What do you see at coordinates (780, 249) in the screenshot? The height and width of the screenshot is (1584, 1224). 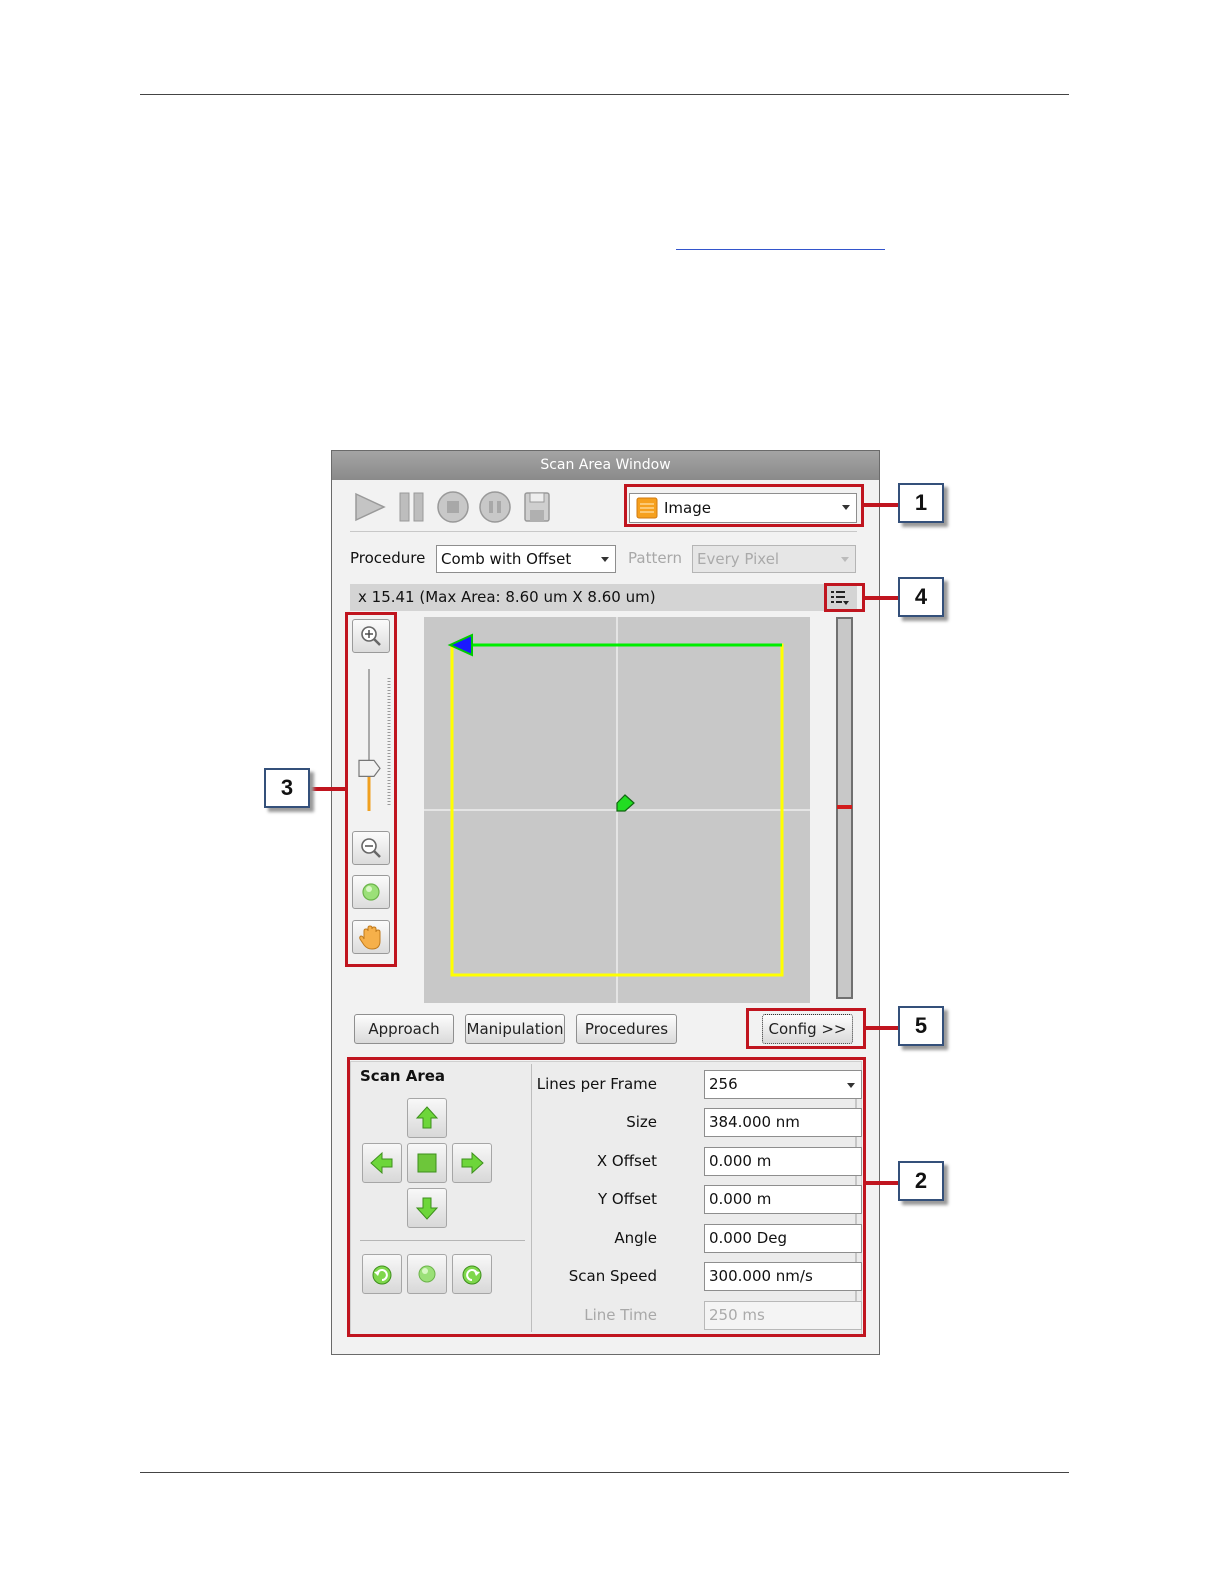 I see `document-link-underline` at bounding box center [780, 249].